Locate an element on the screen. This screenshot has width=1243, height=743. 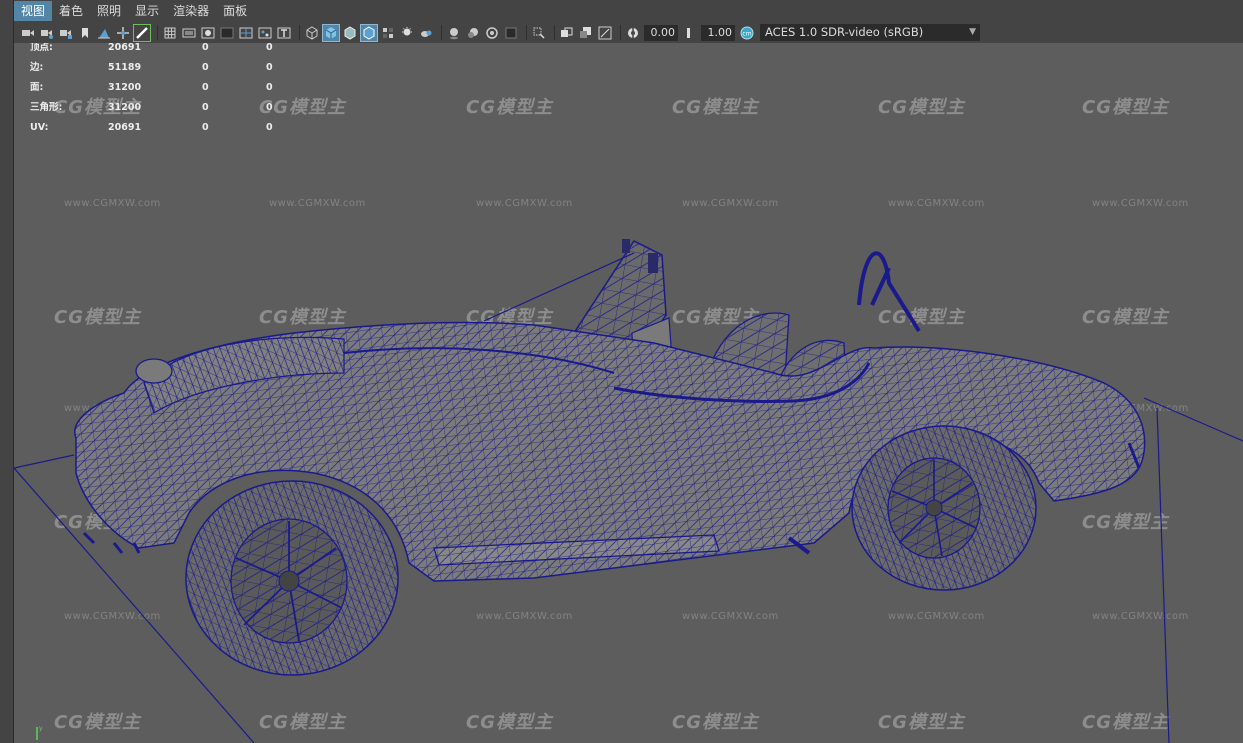
svg-text: y is located at coordinates (41, 728).